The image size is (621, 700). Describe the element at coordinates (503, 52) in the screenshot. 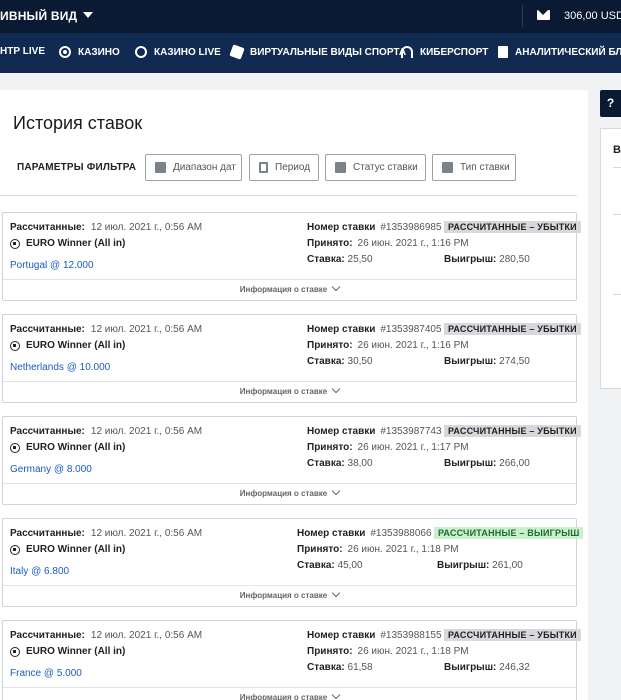

I see `document-icon` at that location.